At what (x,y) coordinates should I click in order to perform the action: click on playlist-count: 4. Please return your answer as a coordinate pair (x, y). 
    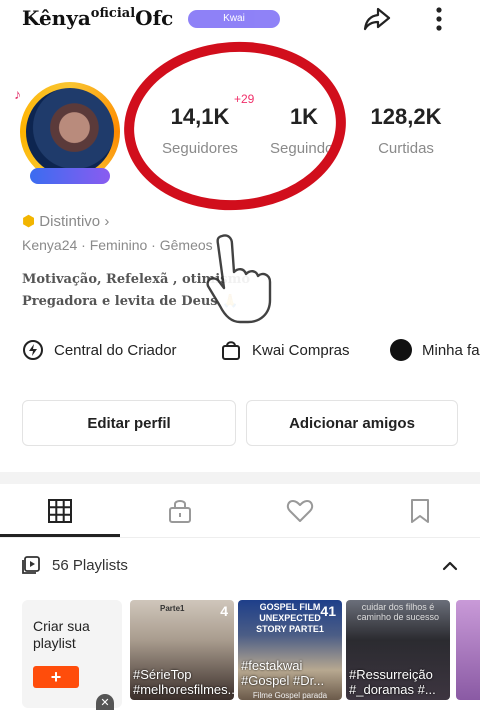
    Looking at the image, I should click on (224, 611).